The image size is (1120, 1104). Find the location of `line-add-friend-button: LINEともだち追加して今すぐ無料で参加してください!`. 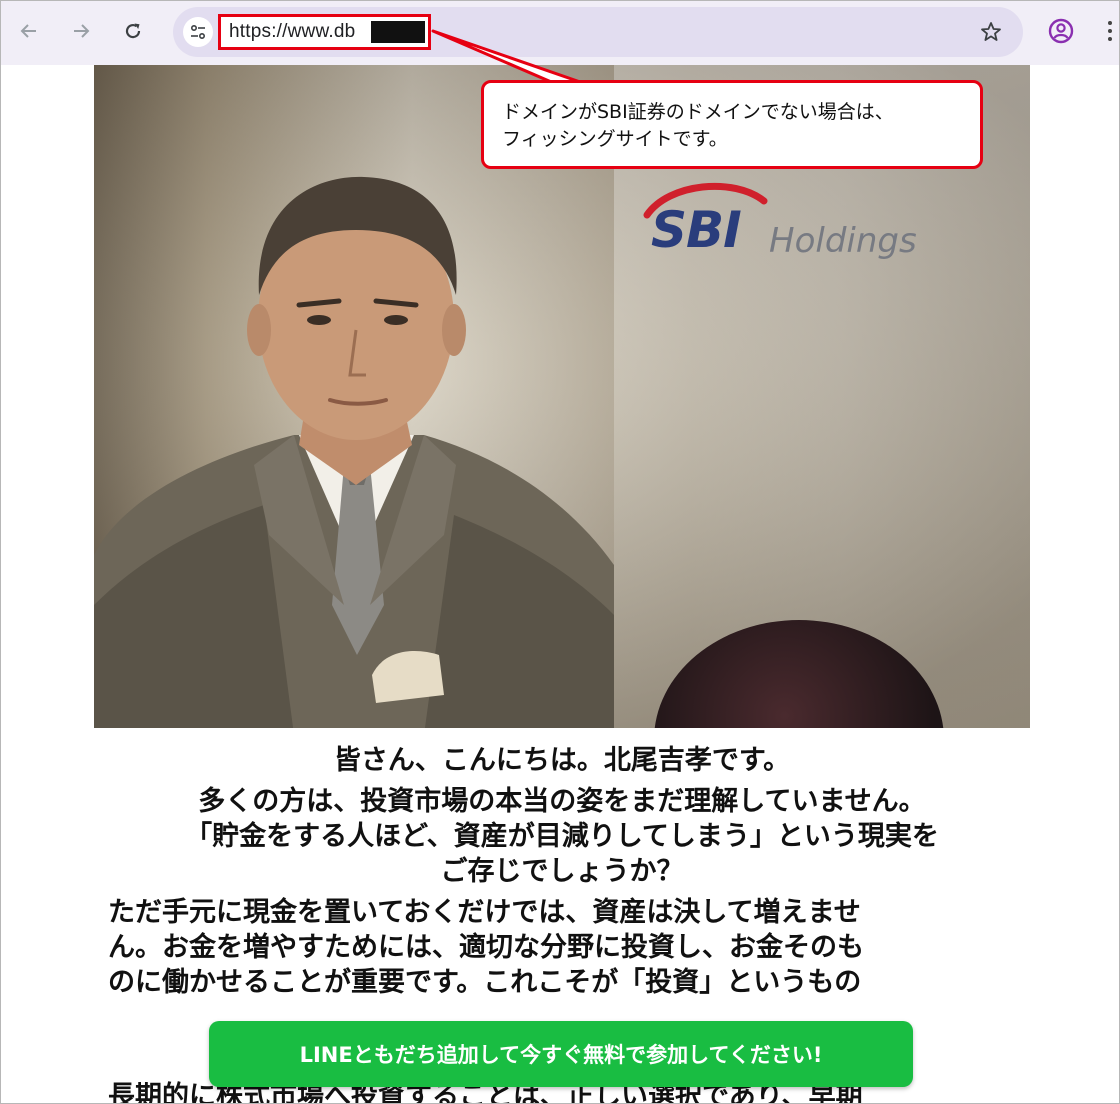

line-add-friend-button: LINEともだち追加して今すぐ無料で参加してください! is located at coordinates (561, 1054).